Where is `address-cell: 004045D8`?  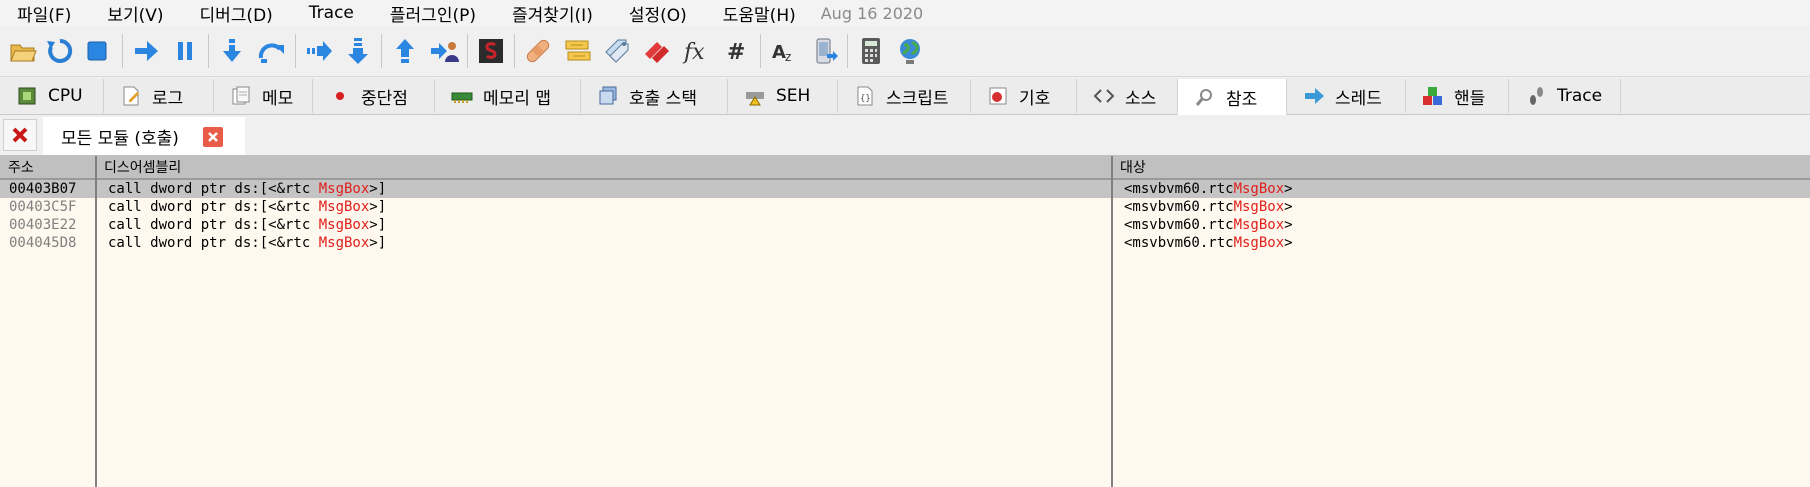
address-cell: 004045D8 is located at coordinates (43, 243).